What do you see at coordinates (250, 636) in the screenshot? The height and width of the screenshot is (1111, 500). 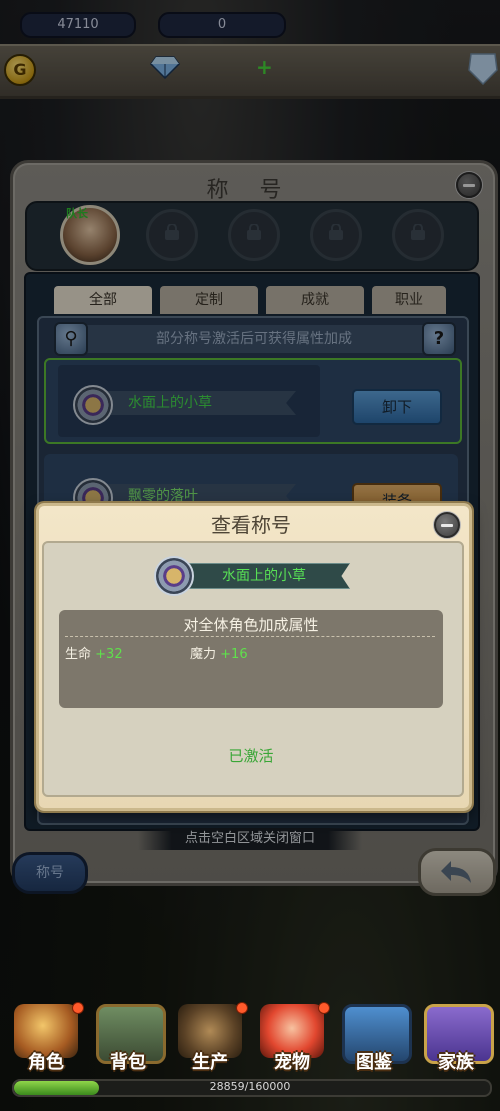 I see `divider` at bounding box center [250, 636].